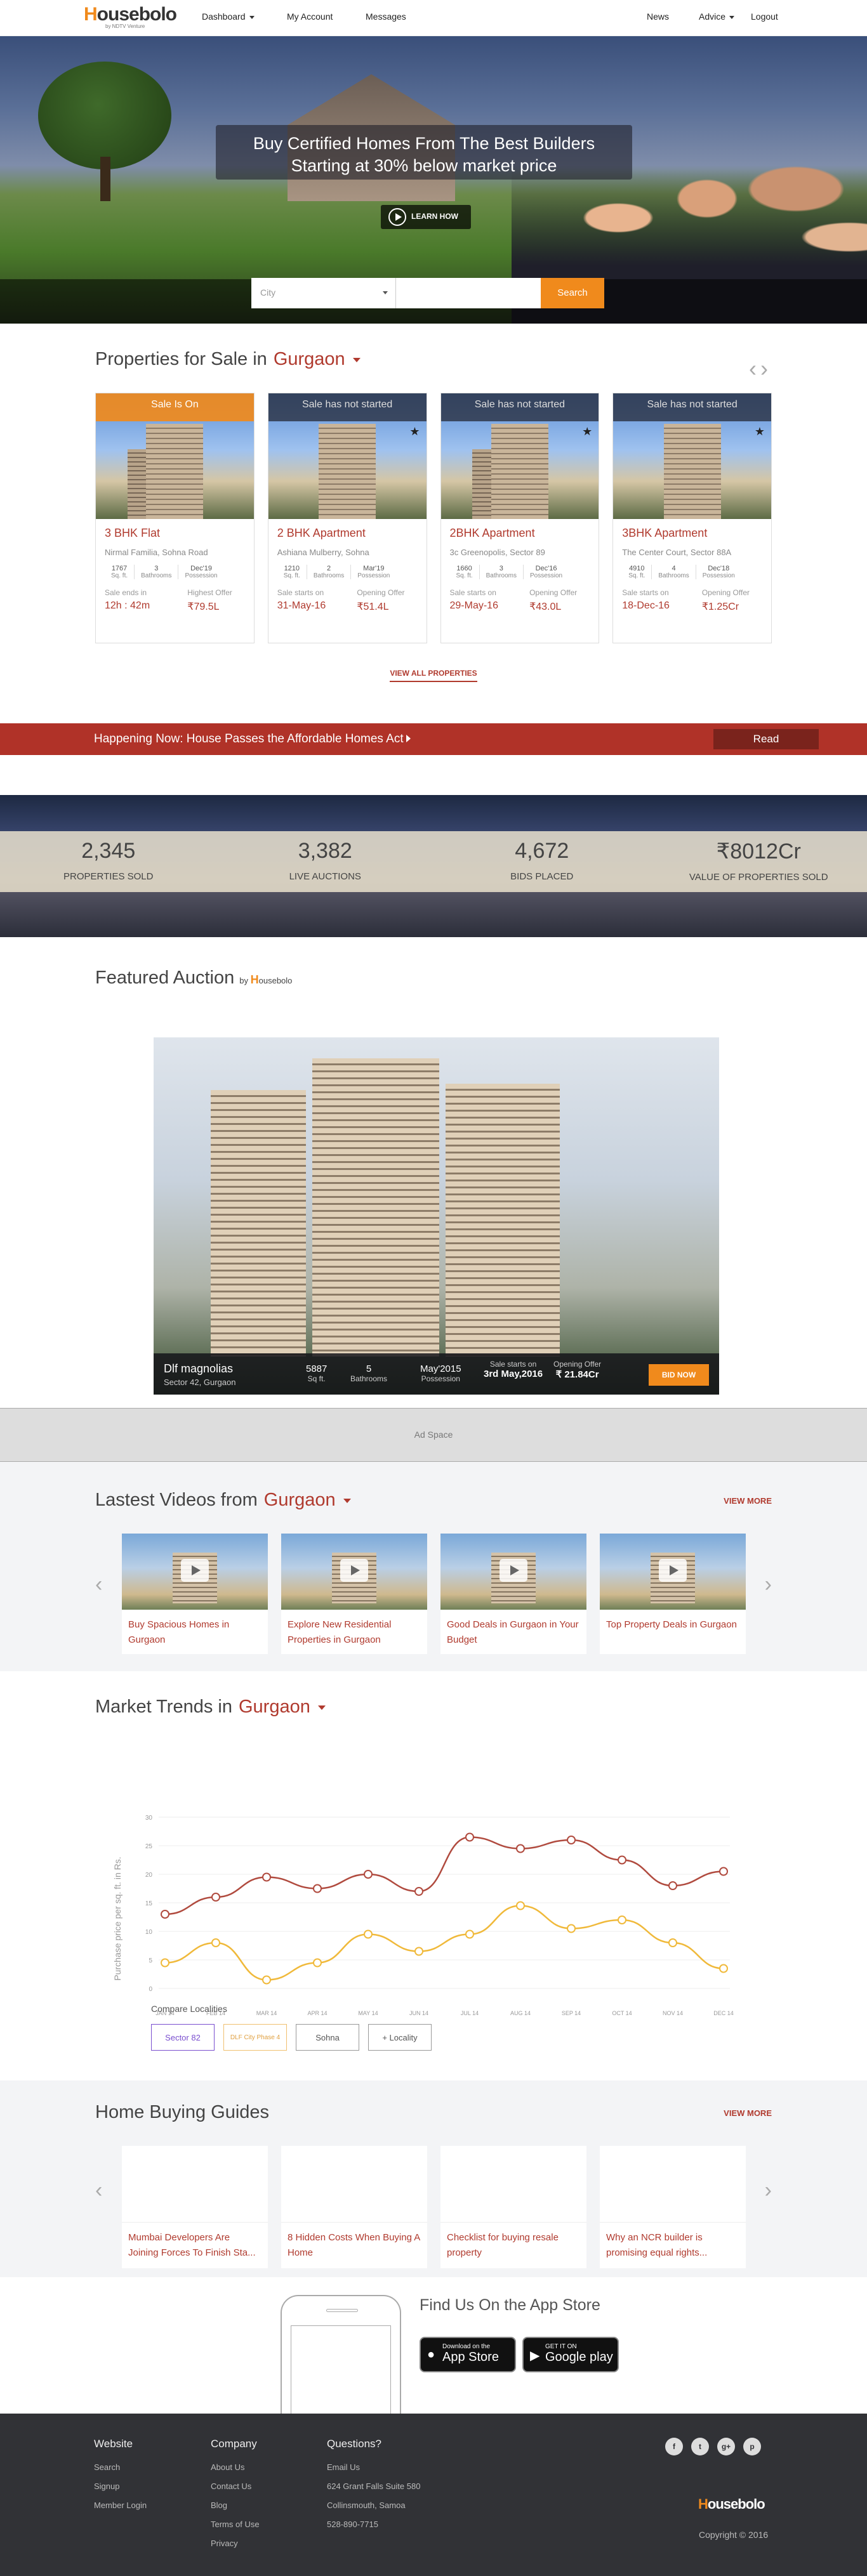 This screenshot has height=2576, width=867. What do you see at coordinates (731, 2504) in the screenshot?
I see `footer-logo: Housebolo` at bounding box center [731, 2504].